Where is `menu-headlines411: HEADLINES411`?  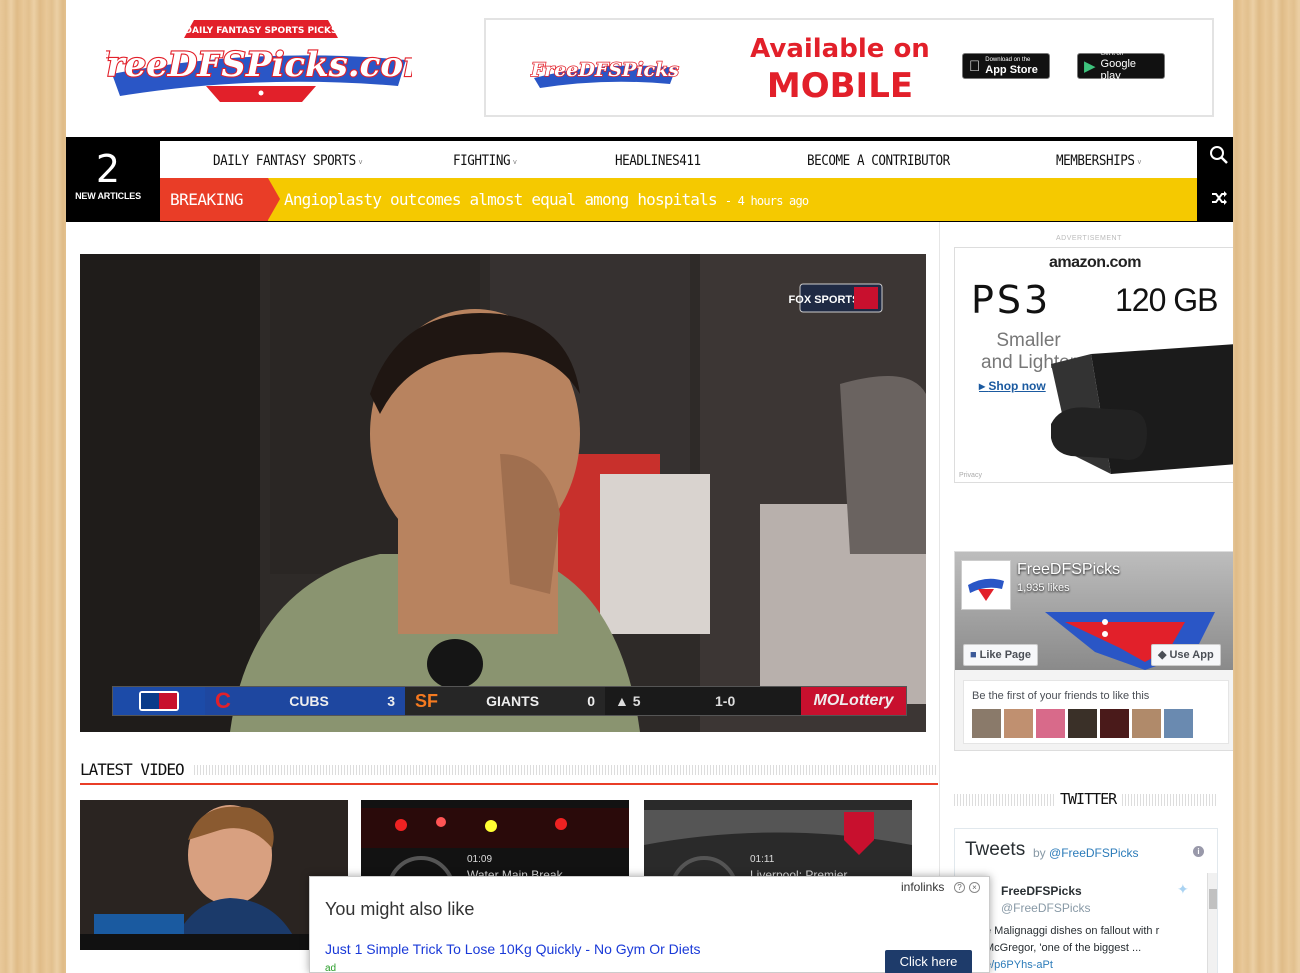
menu-headlines411: HEADLINES411 is located at coordinates (658, 159).